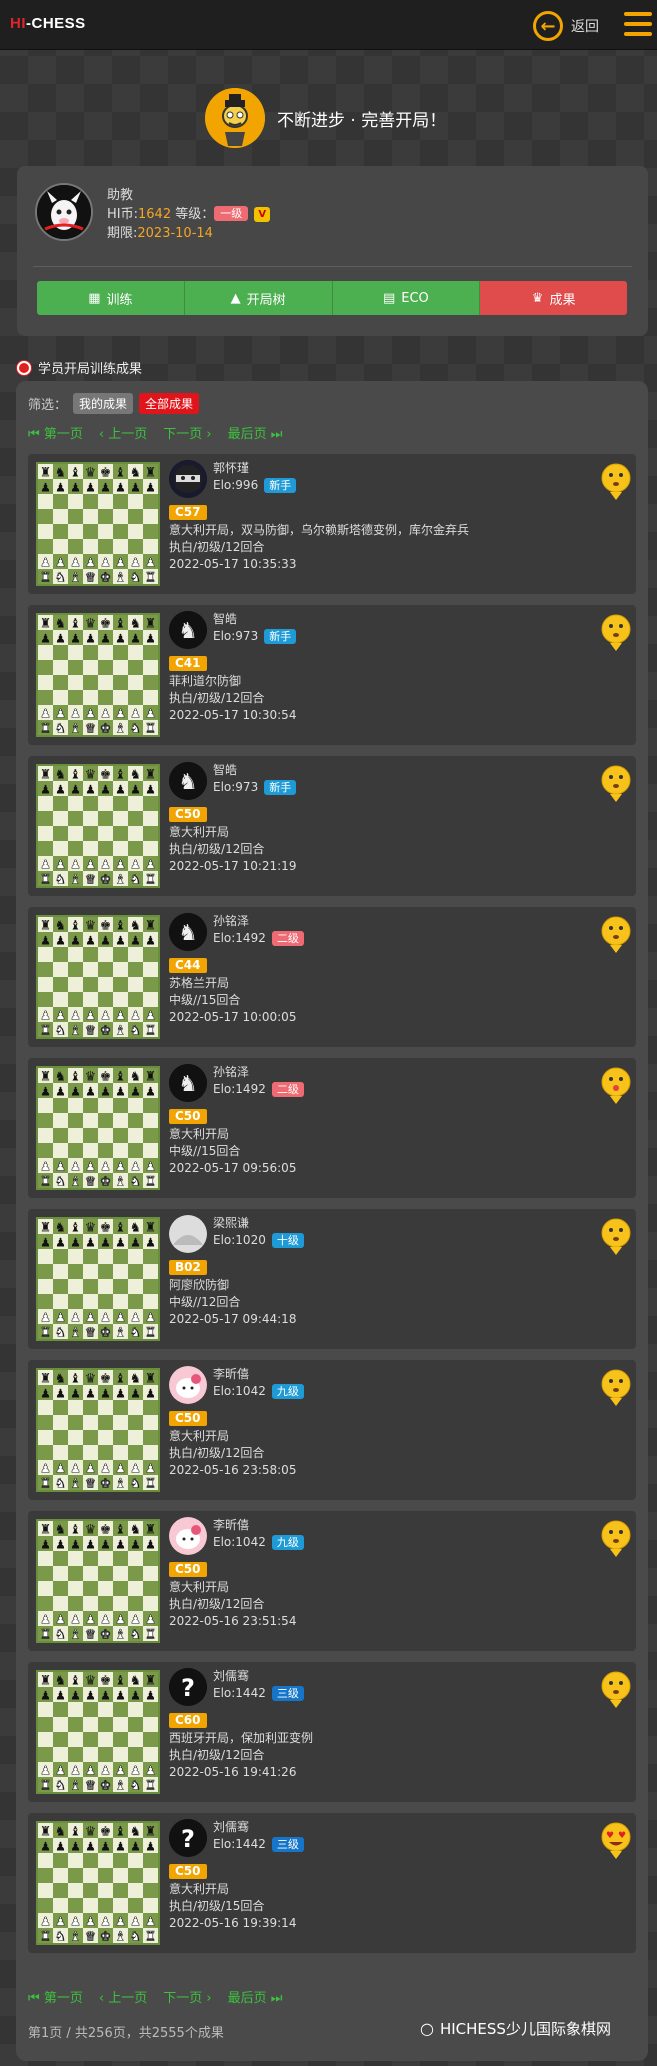  What do you see at coordinates (427, 2028) in the screenshot?
I see `wechat-icon: ○` at bounding box center [427, 2028].